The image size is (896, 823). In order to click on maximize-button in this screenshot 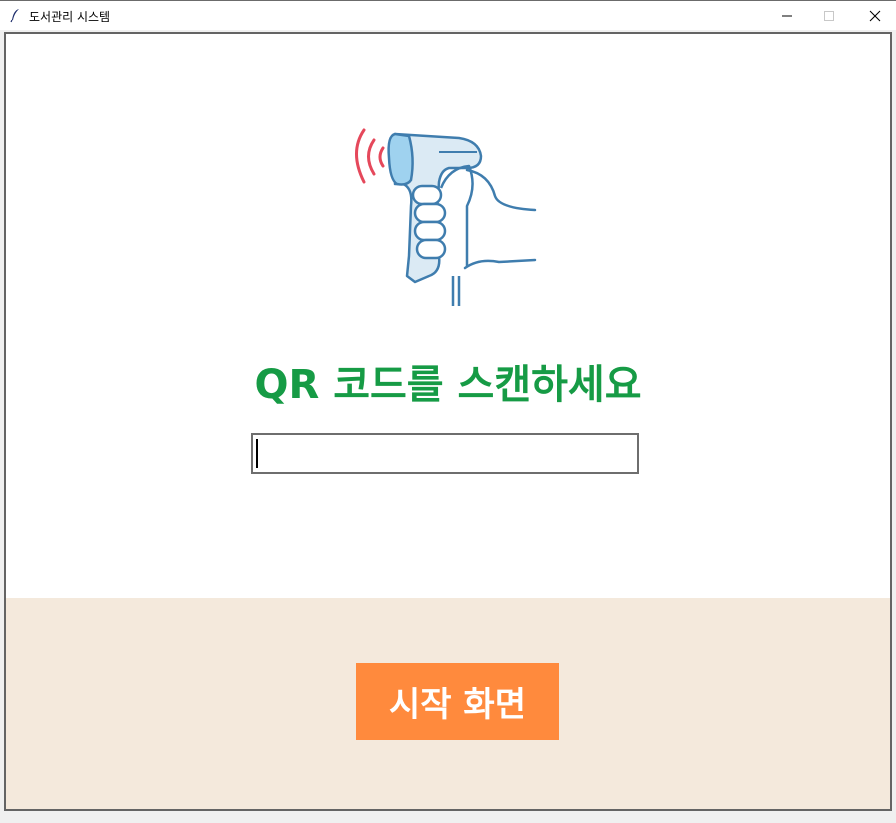, I will do `click(829, 15)`.